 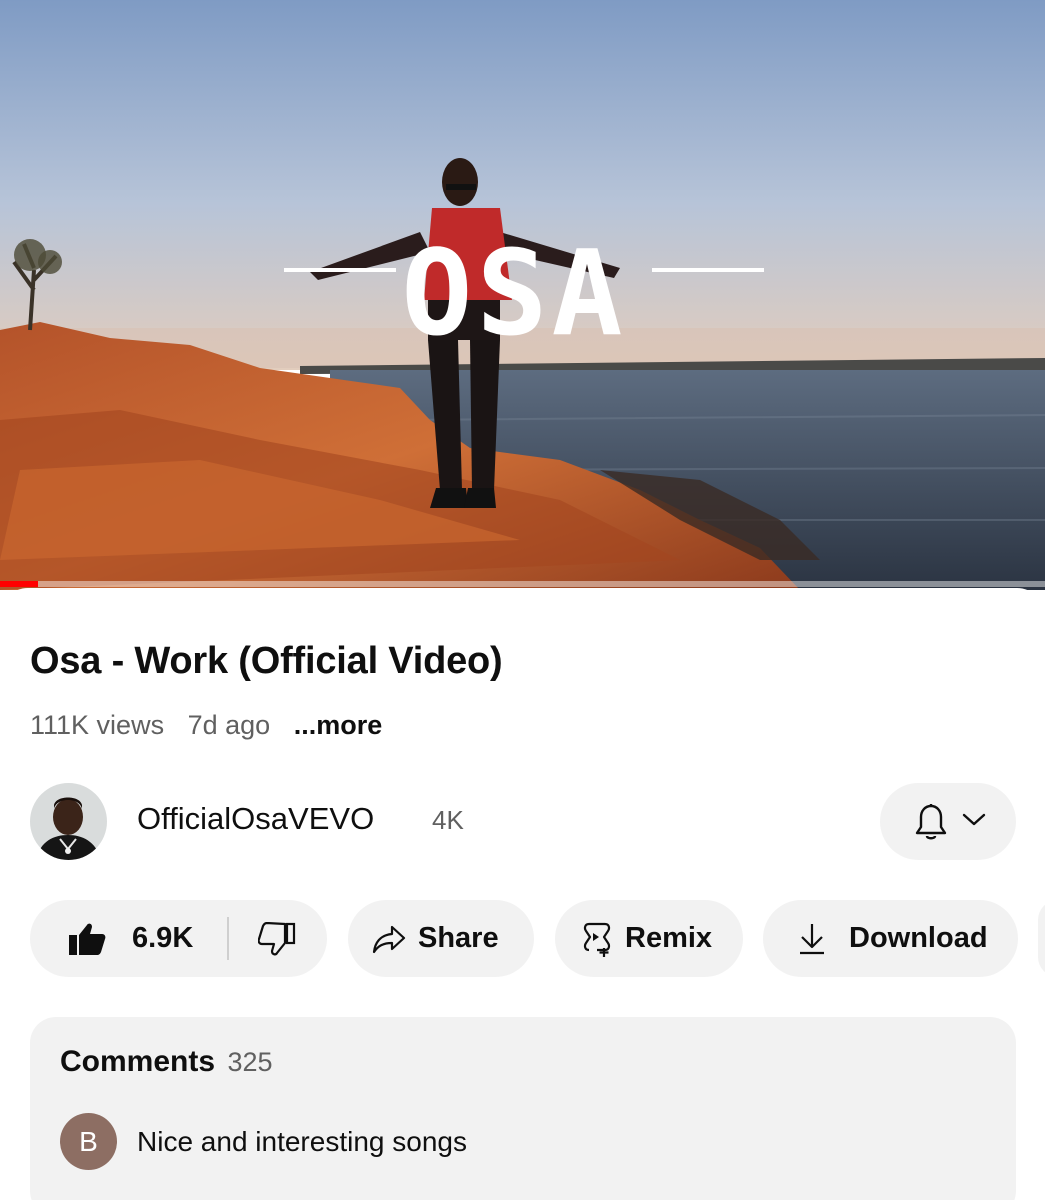 I want to click on download-button: Download, so click(x=890, y=938).